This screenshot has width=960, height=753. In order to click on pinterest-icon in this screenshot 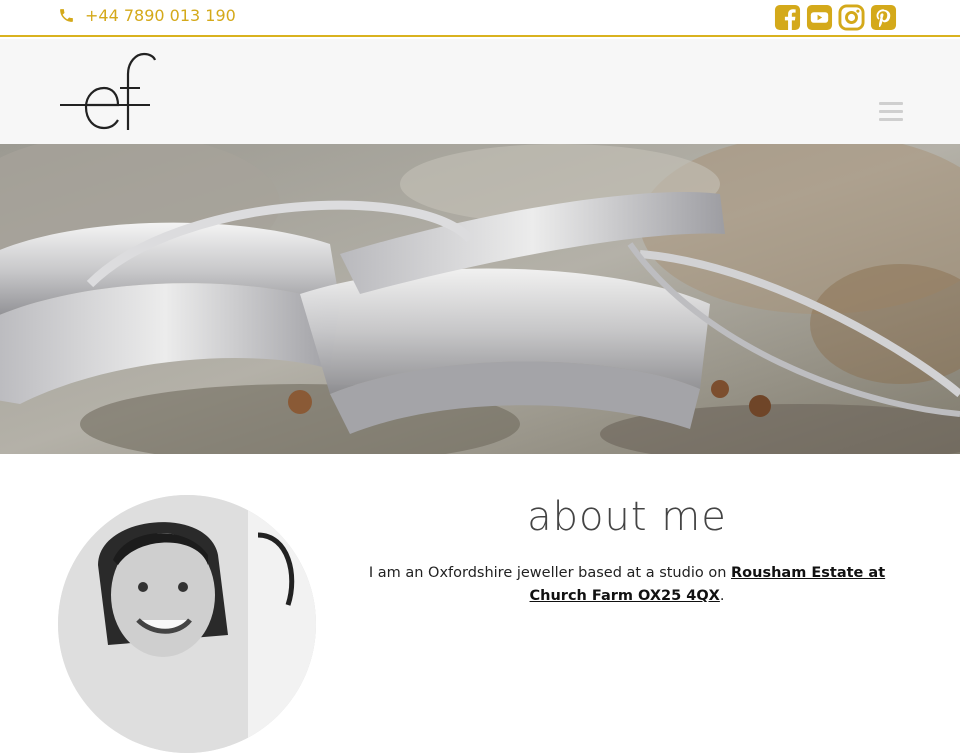, I will do `click(883, 17)`.